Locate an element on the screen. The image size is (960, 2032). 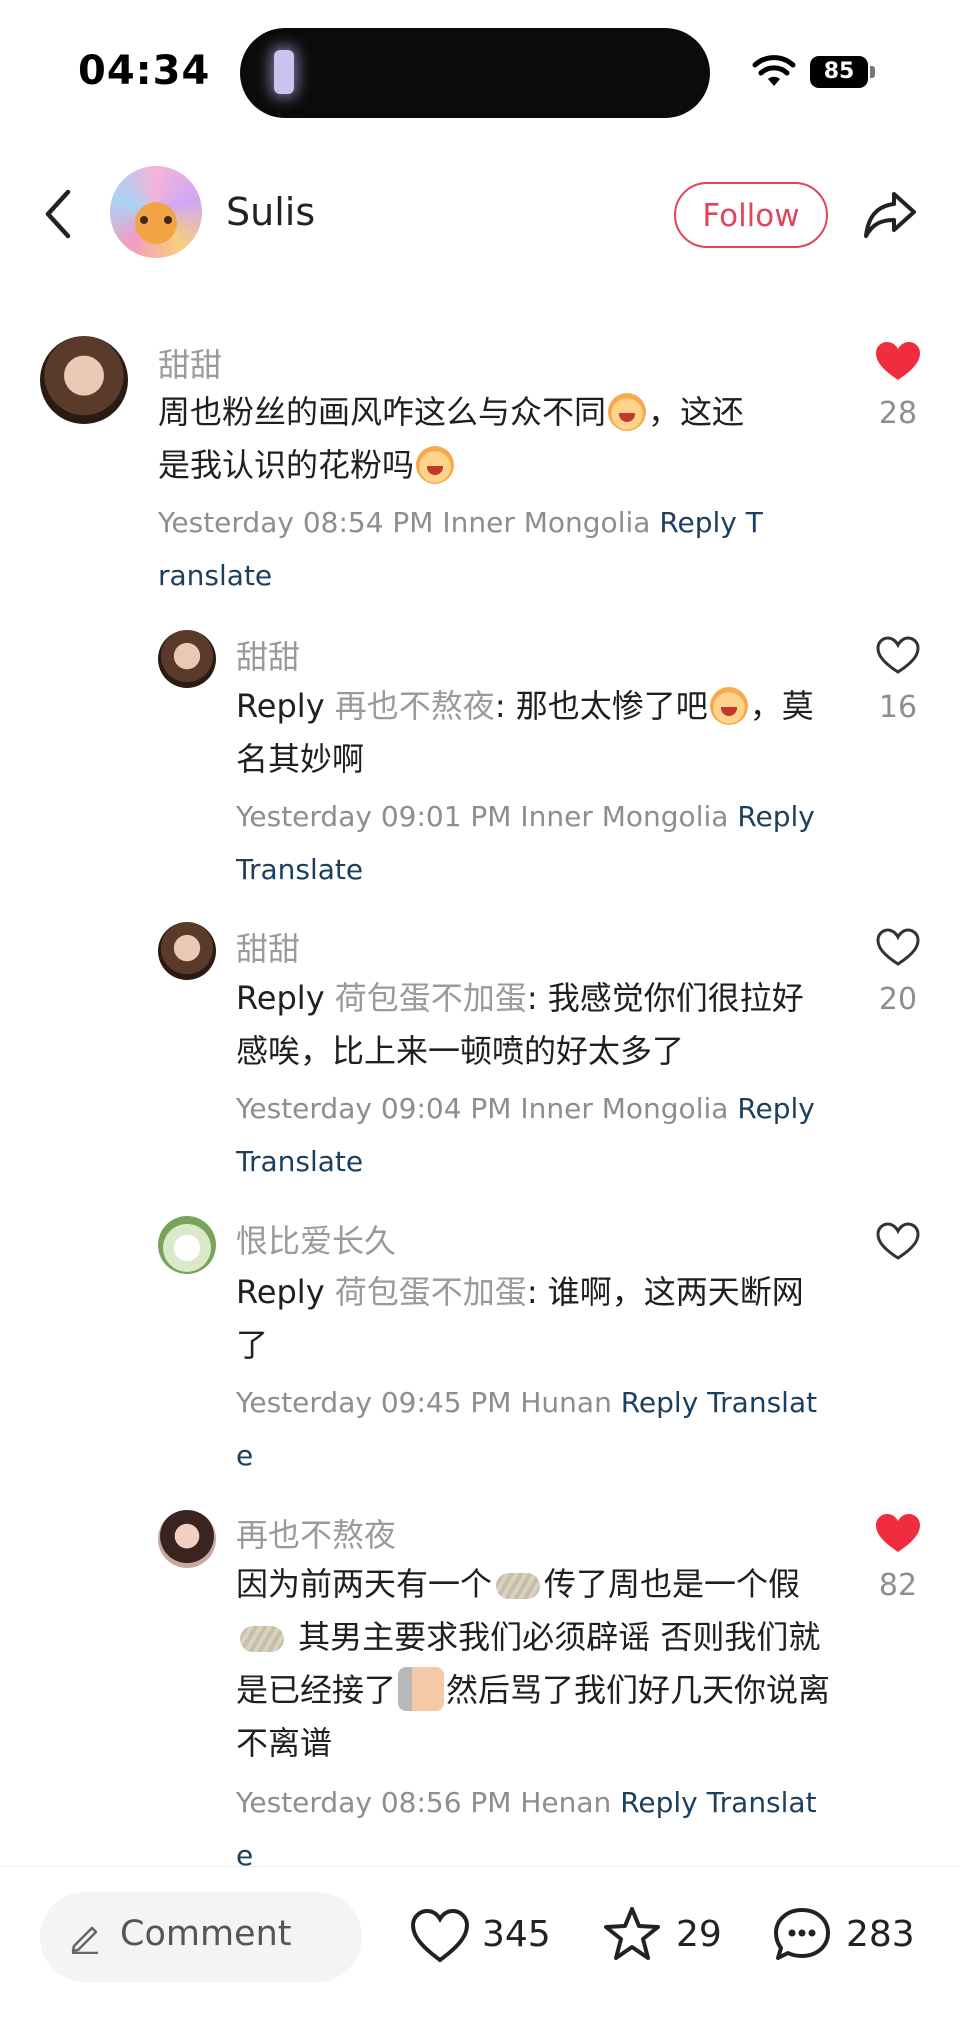
comment-text: Reply 荷包蛋不加蛋: 我感觉你们很拉好感唉，比上来一顿喷的好太多了 is located at coordinates (526, 1025).